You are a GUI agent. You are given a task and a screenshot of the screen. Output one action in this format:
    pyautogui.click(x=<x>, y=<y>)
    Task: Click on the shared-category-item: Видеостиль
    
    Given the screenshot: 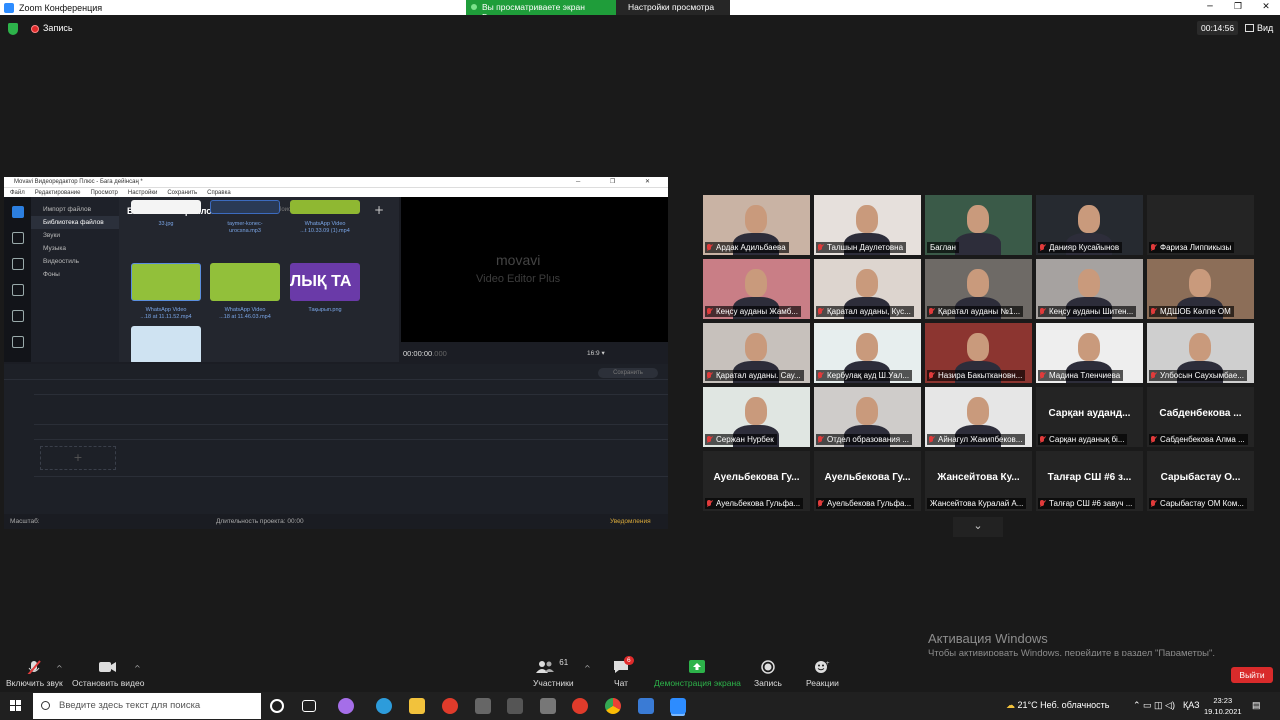 What is the action you would take?
    pyautogui.click(x=61, y=261)
    